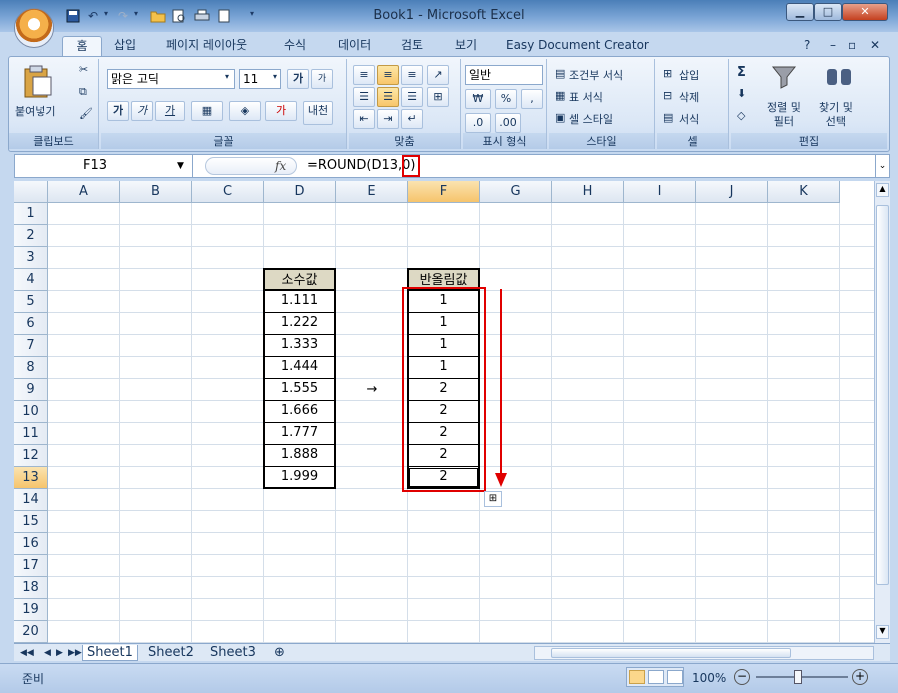 The height and width of the screenshot is (693, 898). I want to click on table-cell: 1.222, so click(299, 323).